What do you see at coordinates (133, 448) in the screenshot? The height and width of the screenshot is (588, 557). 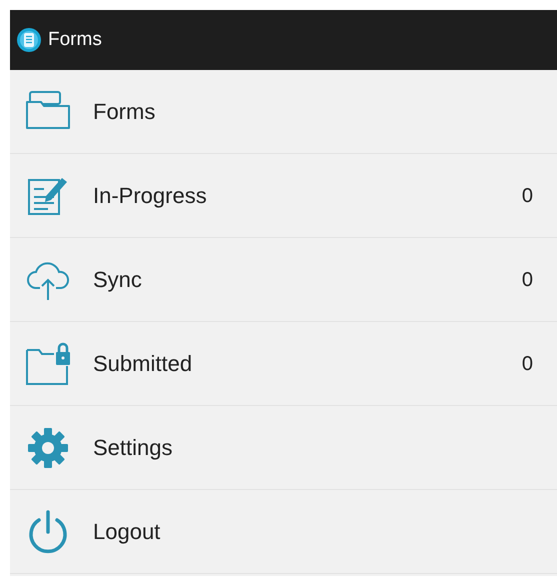 I see `menu-label: Settings` at bounding box center [133, 448].